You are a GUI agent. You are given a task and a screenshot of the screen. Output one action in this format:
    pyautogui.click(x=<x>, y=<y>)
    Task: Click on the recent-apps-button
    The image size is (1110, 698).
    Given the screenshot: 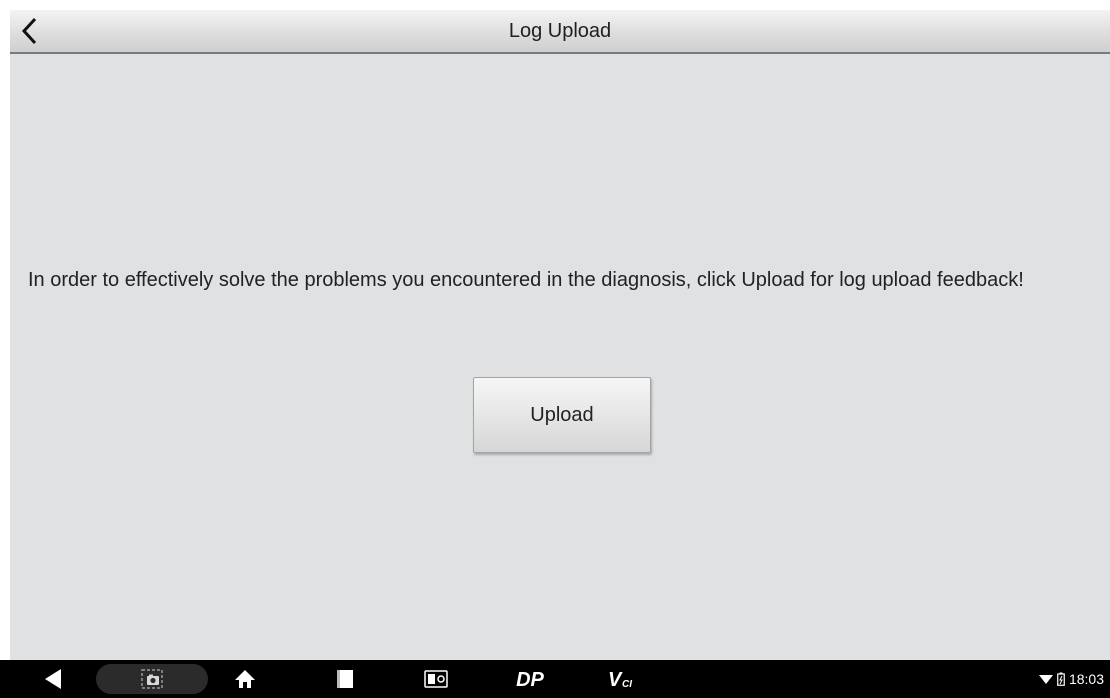 What is the action you would take?
    pyautogui.click(x=345, y=679)
    